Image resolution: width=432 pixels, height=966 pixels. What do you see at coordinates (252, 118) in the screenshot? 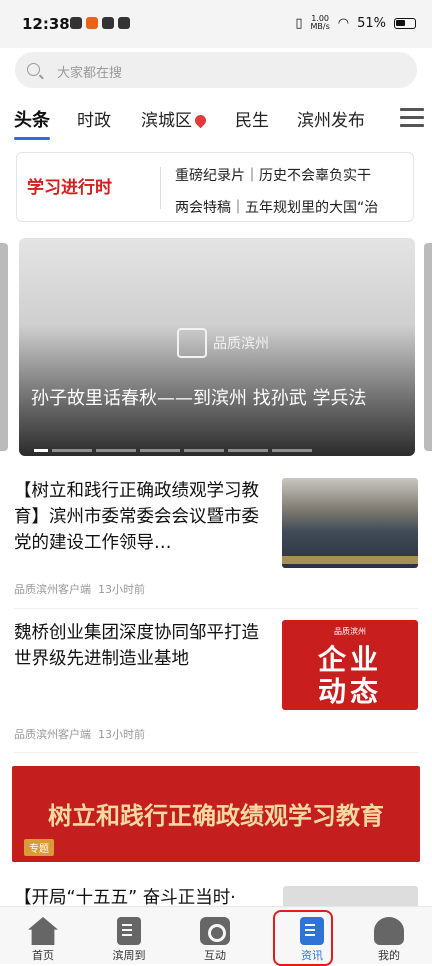
I see `tab-livelihood: 民生` at bounding box center [252, 118].